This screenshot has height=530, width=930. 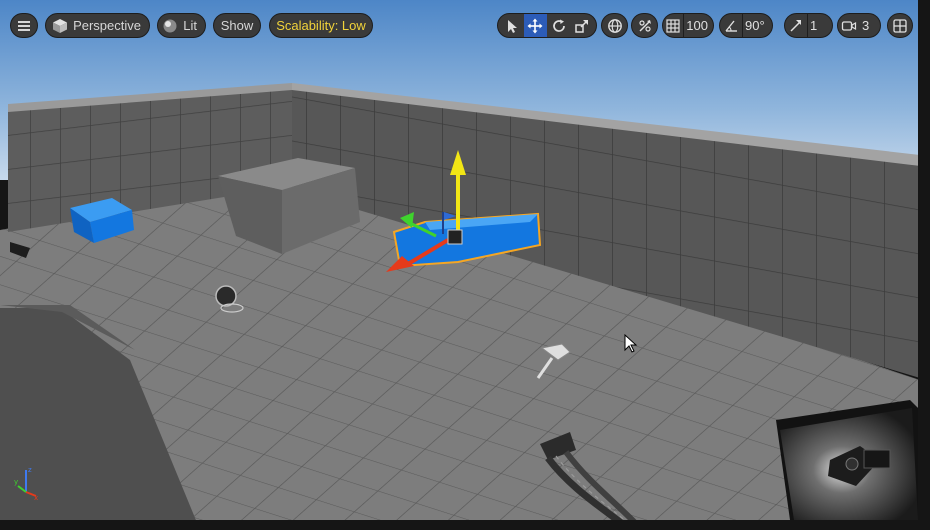 What do you see at coordinates (59, 25) in the screenshot?
I see `cube-icon` at bounding box center [59, 25].